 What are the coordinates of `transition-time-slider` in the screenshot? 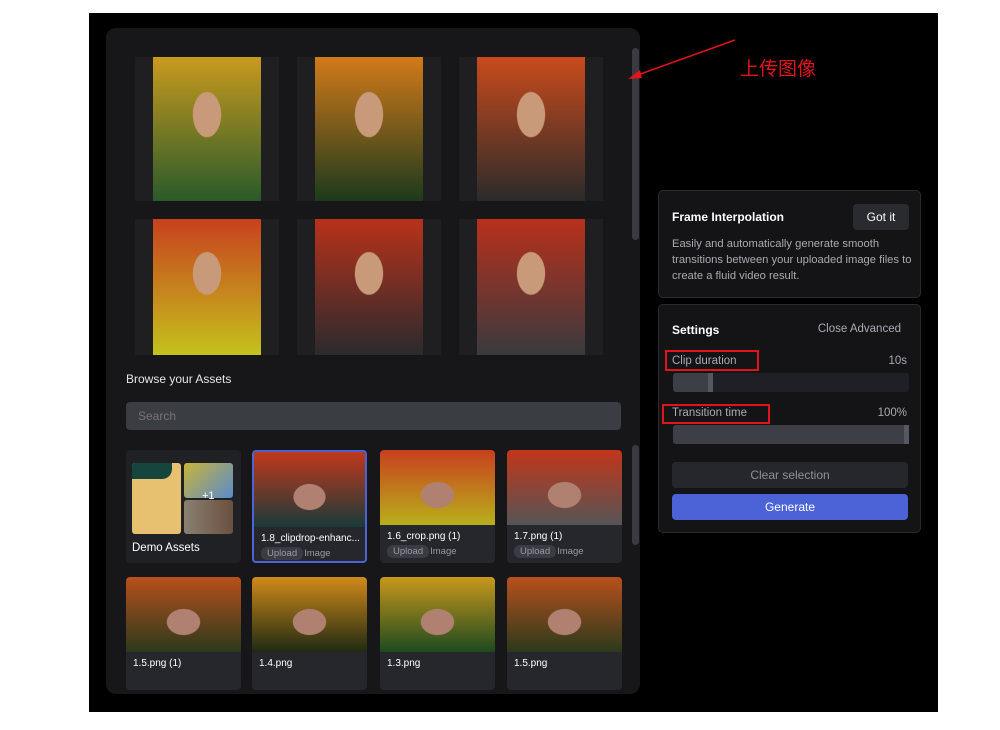 It's located at (791, 434).